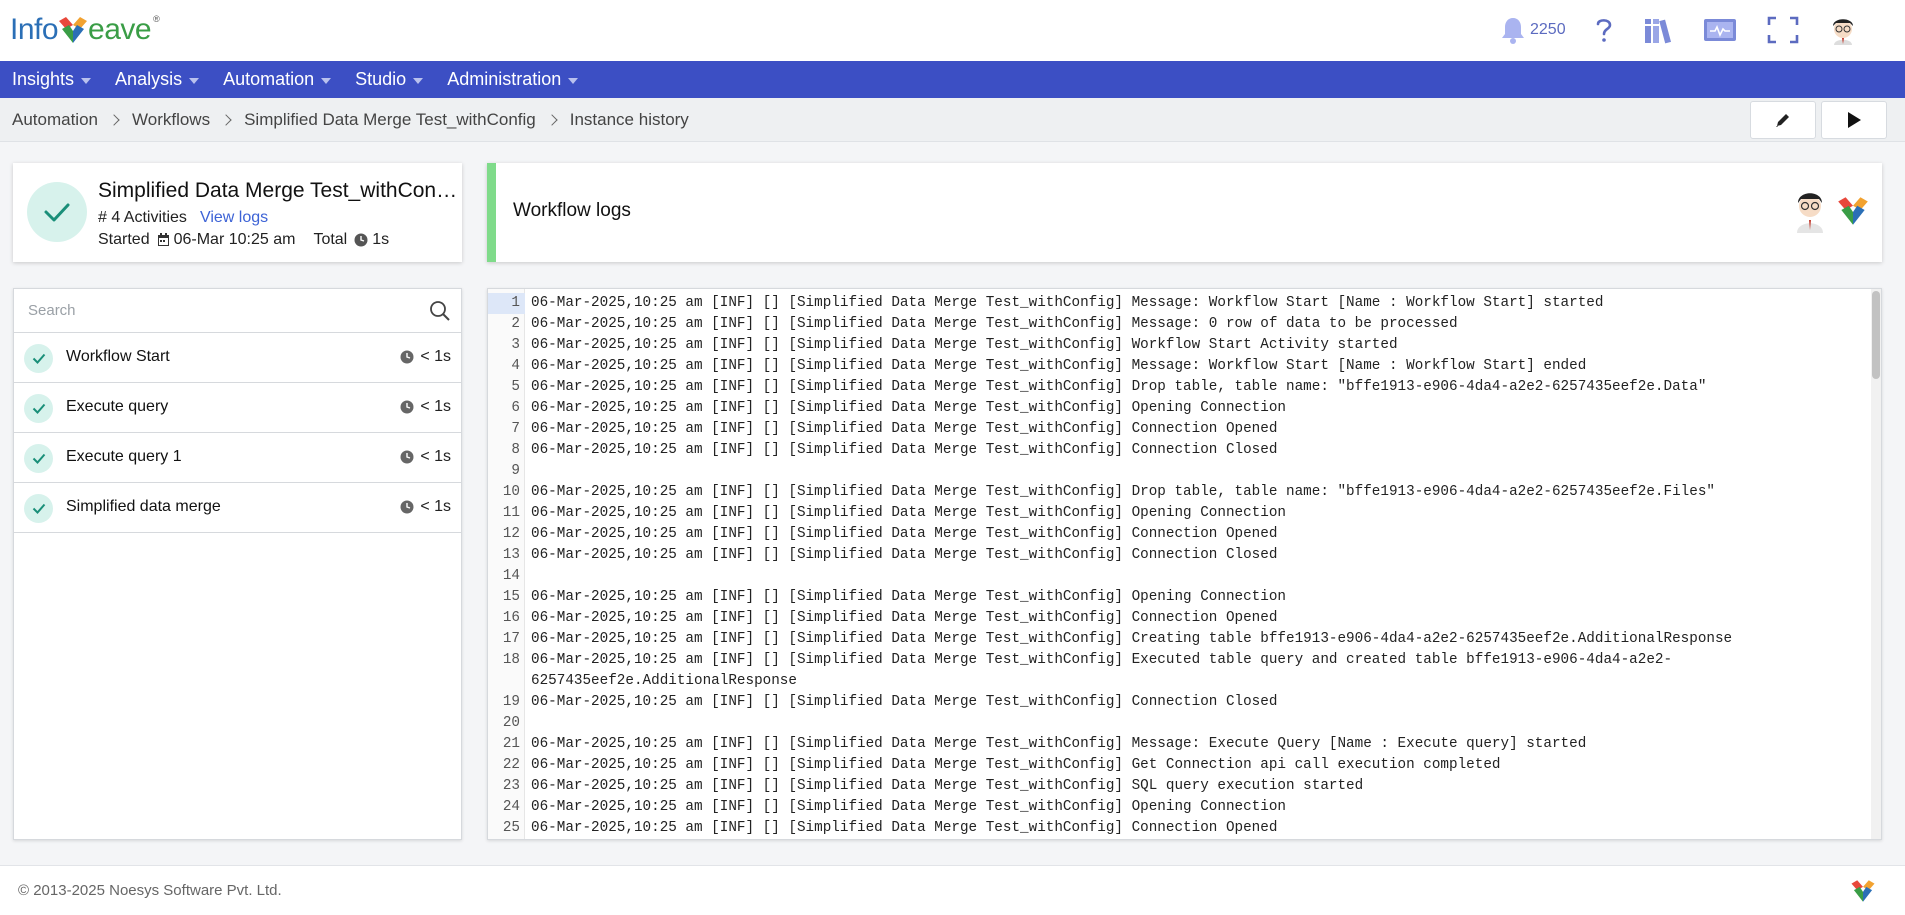  Describe the element at coordinates (149, 79) in the screenshot. I see `nav-label: Analysis` at that location.